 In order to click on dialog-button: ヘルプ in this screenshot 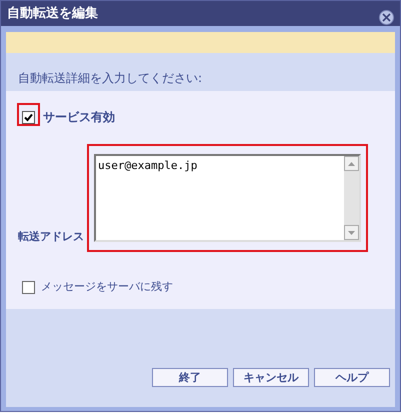, I will do `click(352, 377)`.